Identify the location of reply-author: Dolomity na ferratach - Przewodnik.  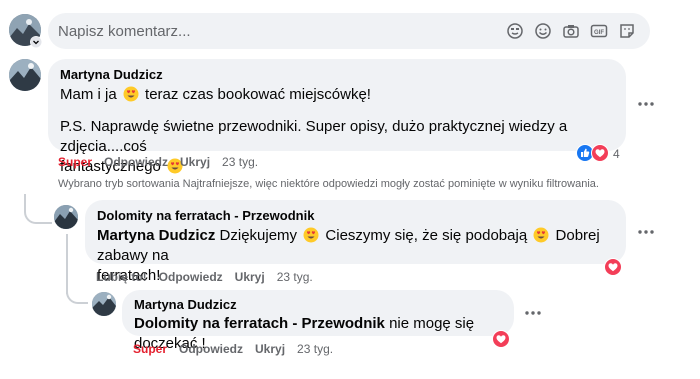
(355, 216).